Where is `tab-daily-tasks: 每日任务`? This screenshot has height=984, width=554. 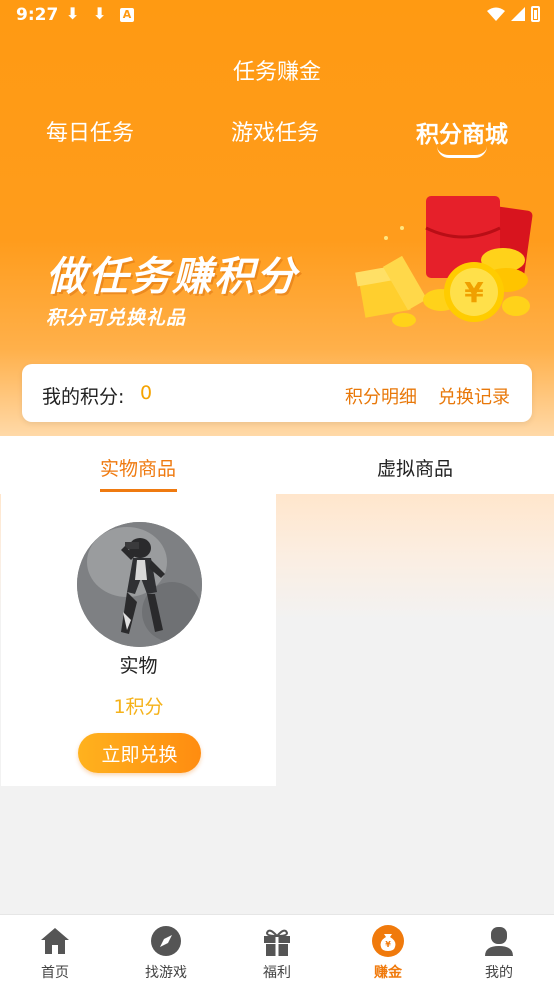
tab-daily-tasks: 每日任务 is located at coordinates (90, 131).